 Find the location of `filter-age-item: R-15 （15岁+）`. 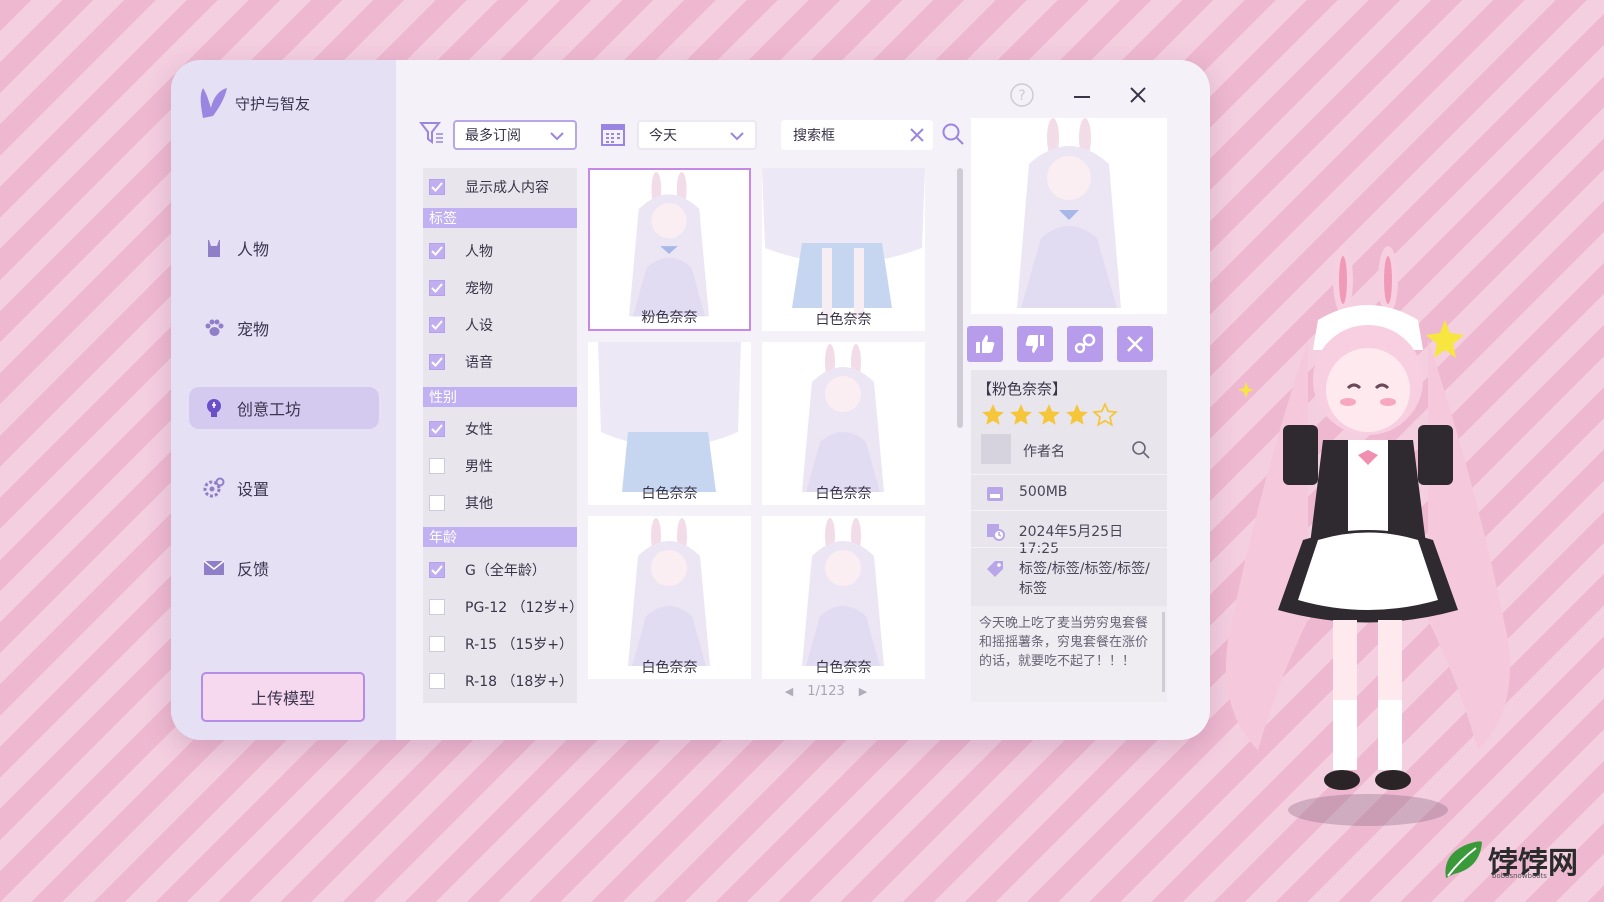

filter-age-item: R-15 （15岁+） is located at coordinates (500, 644).